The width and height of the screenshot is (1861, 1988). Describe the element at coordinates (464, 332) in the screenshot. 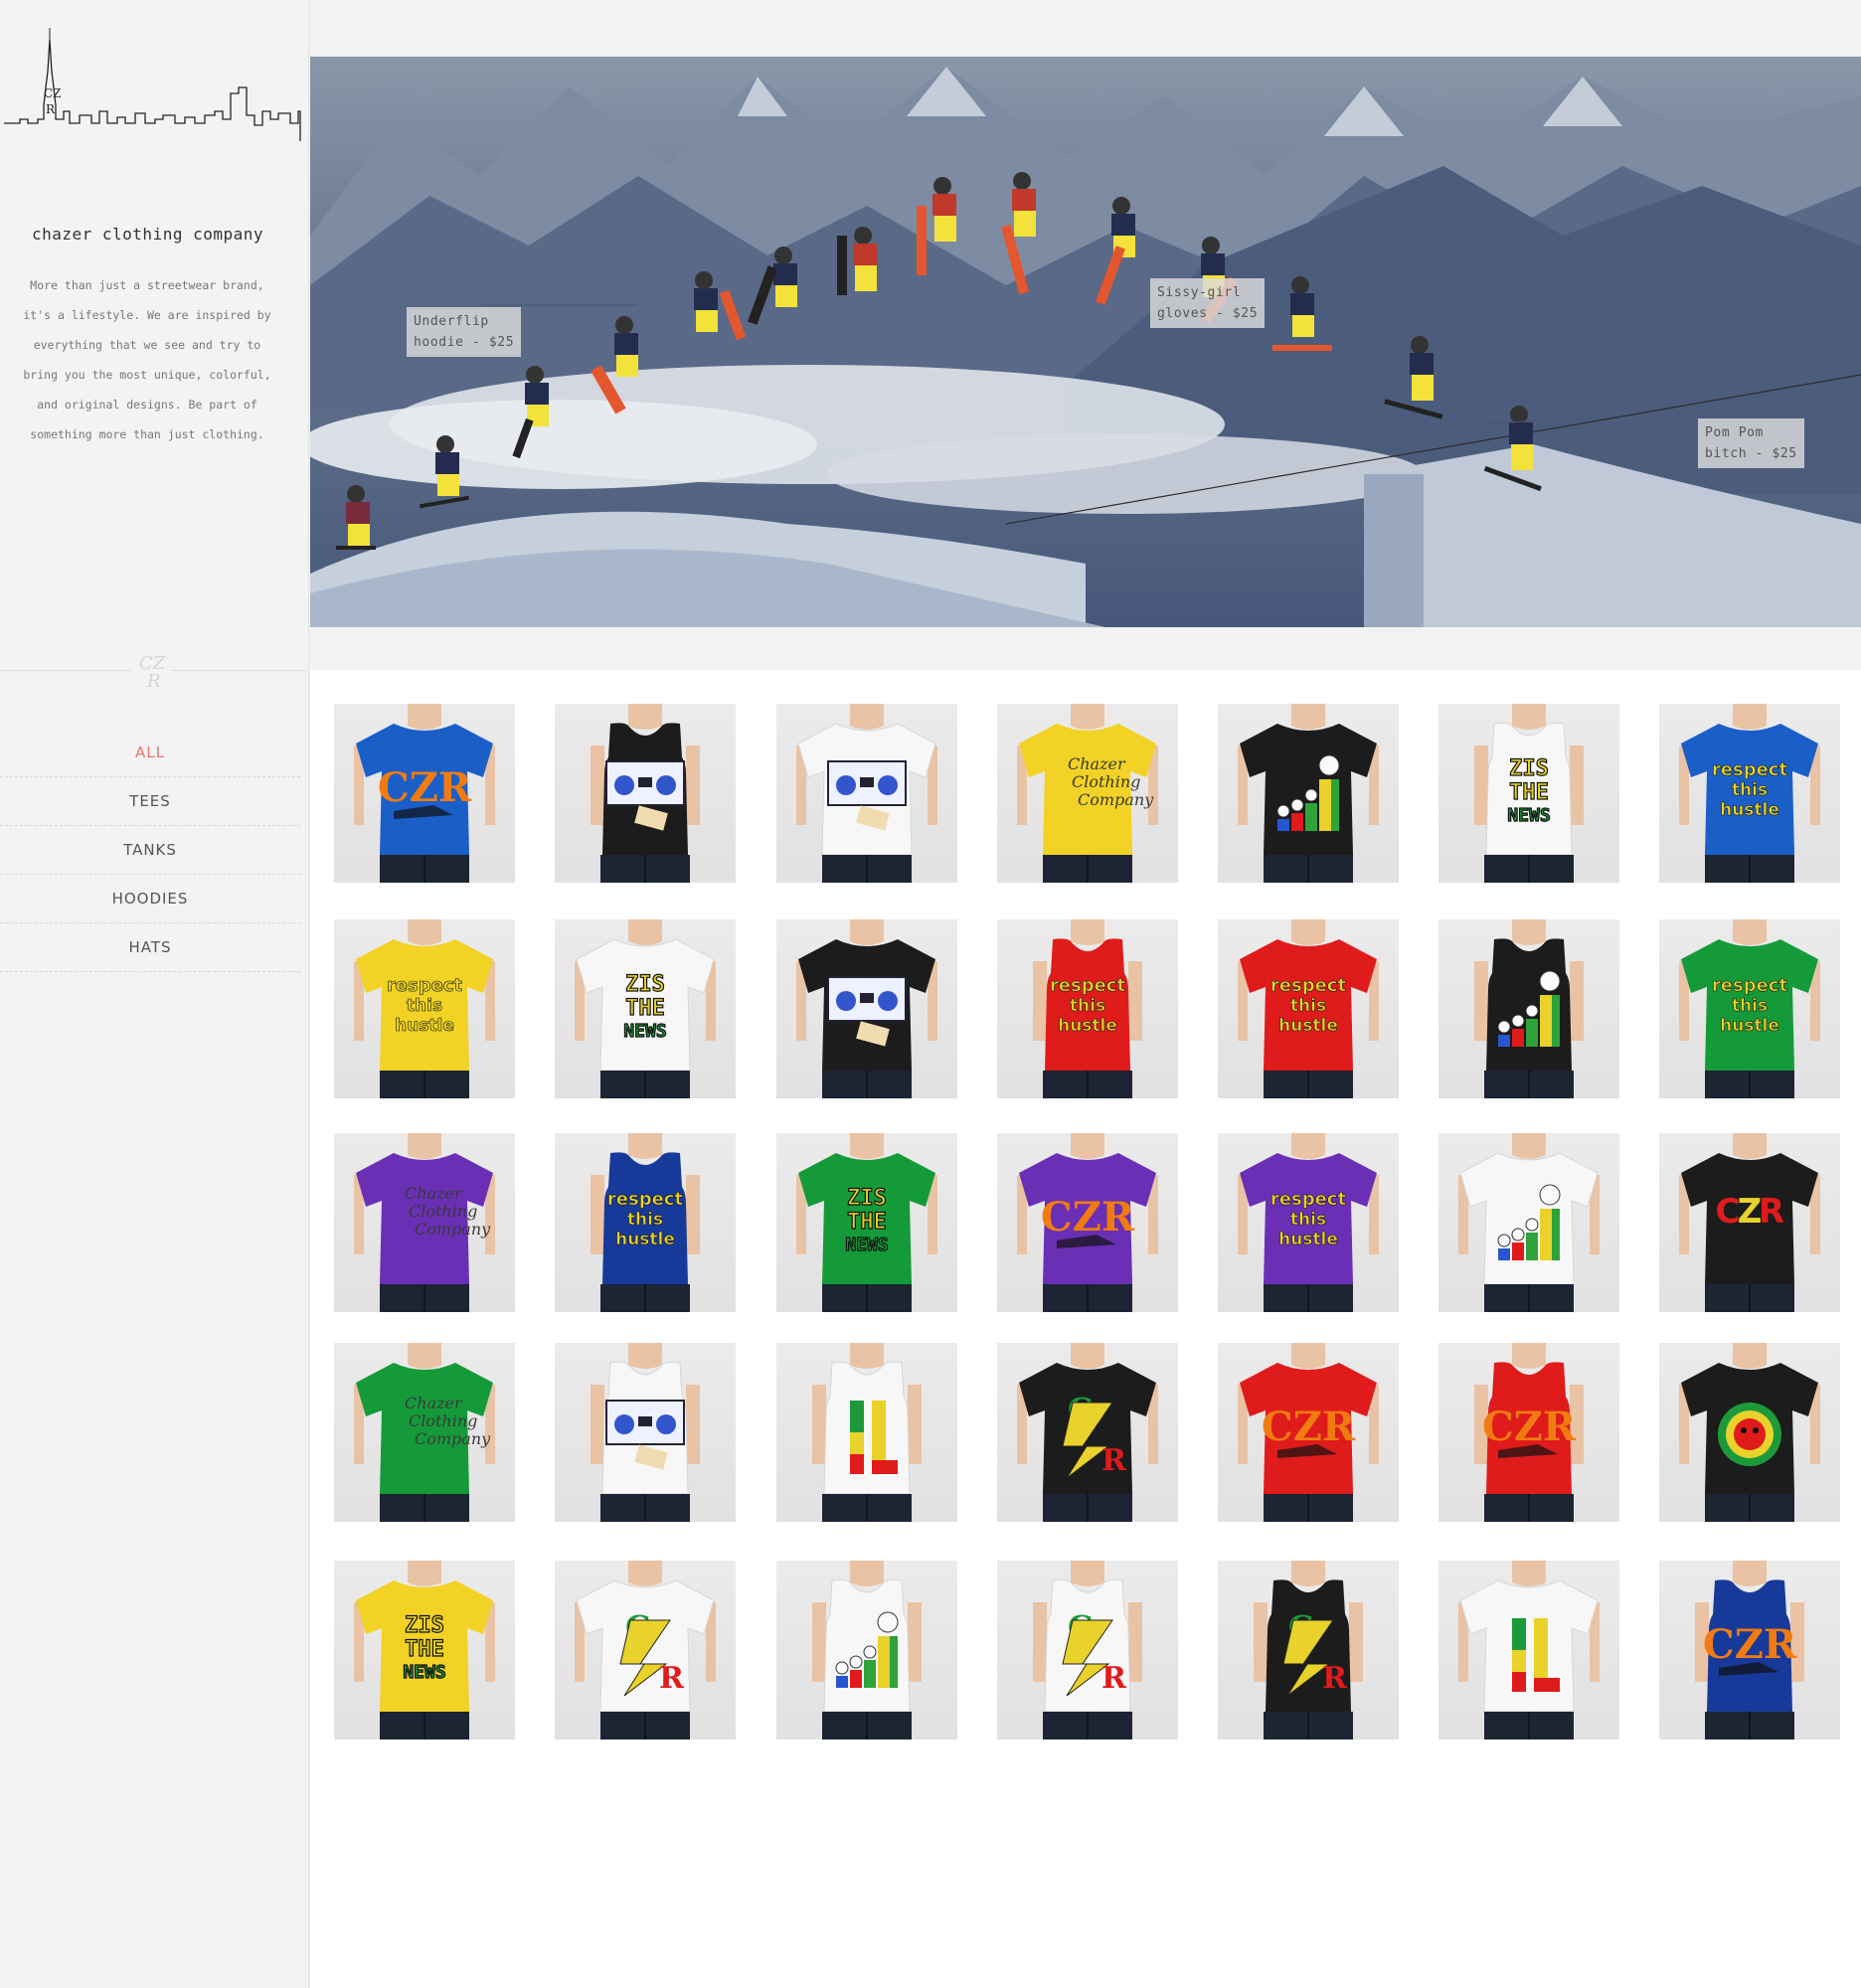

I see `hotspot-underflip-hoodie: Underflip hoodie - $25` at that location.